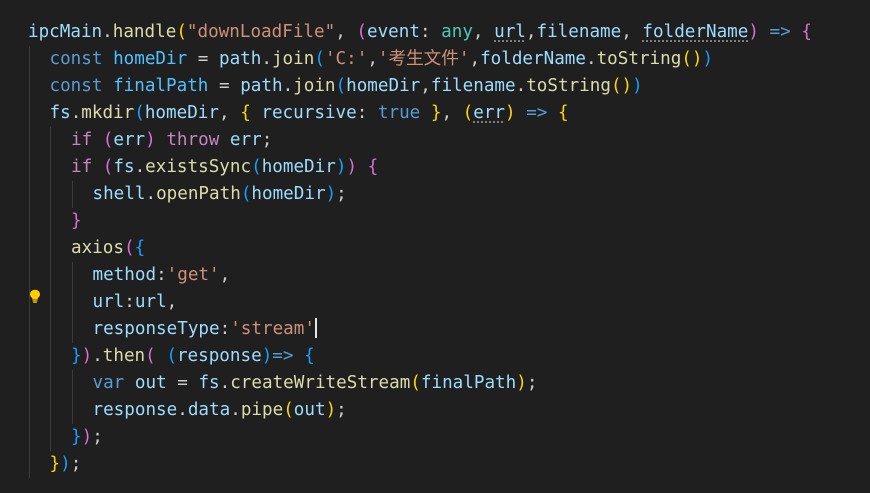  Describe the element at coordinates (82, 167) in the screenshot. I see `code-token: if` at that location.